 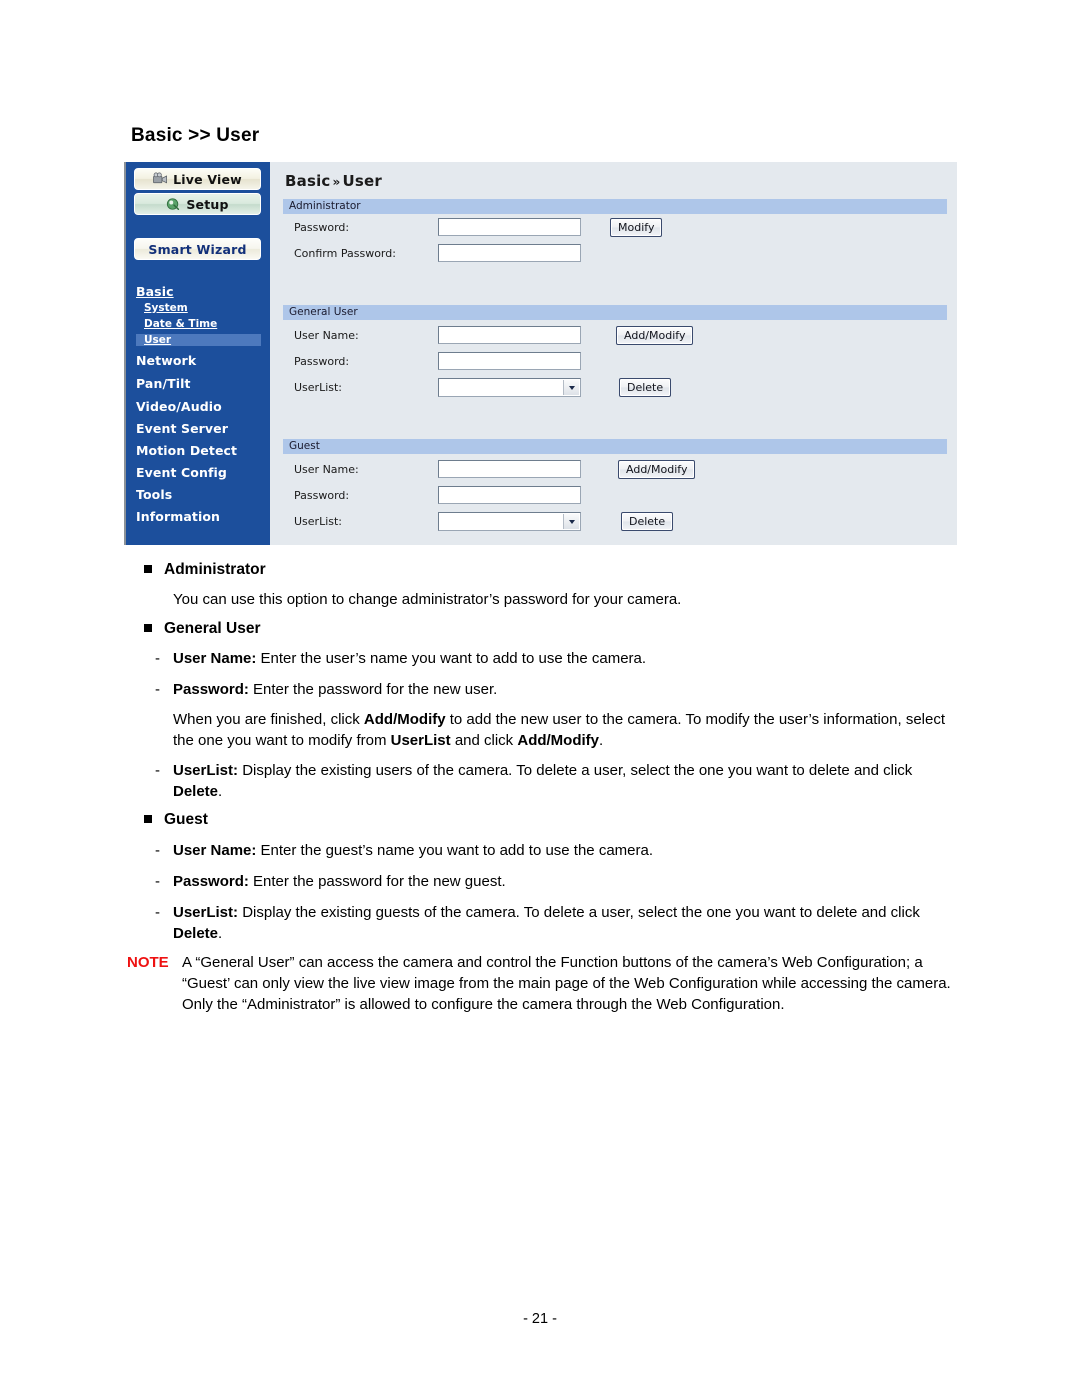 I want to click on admin-password-label: Password:, so click(x=322, y=227).